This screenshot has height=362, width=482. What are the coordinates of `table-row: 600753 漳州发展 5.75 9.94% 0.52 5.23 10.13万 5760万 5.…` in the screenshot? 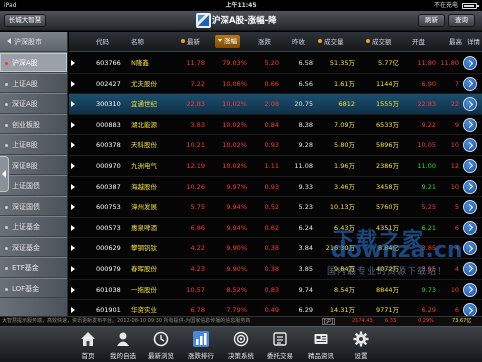 It's located at (275, 207).